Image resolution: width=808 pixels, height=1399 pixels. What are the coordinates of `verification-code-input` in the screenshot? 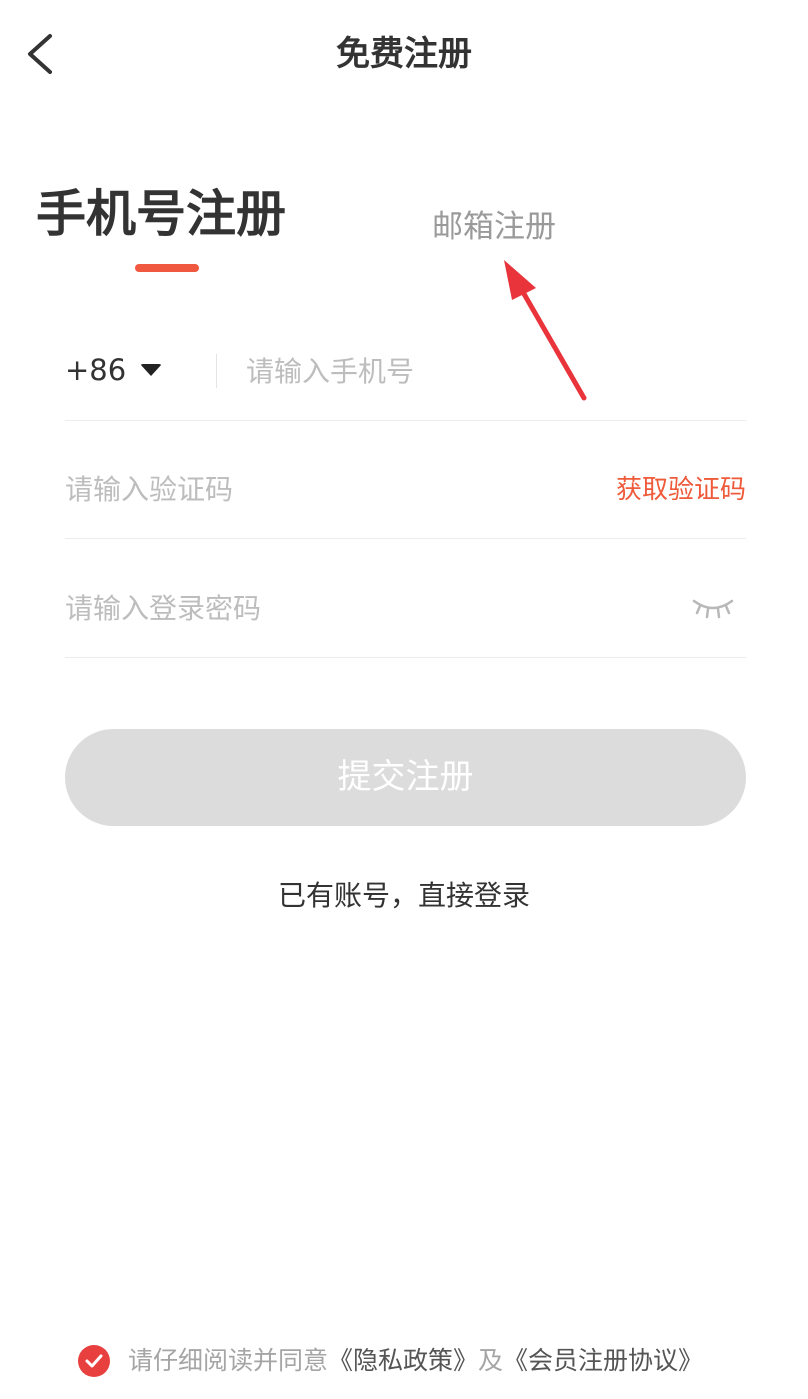 It's located at (315, 489).